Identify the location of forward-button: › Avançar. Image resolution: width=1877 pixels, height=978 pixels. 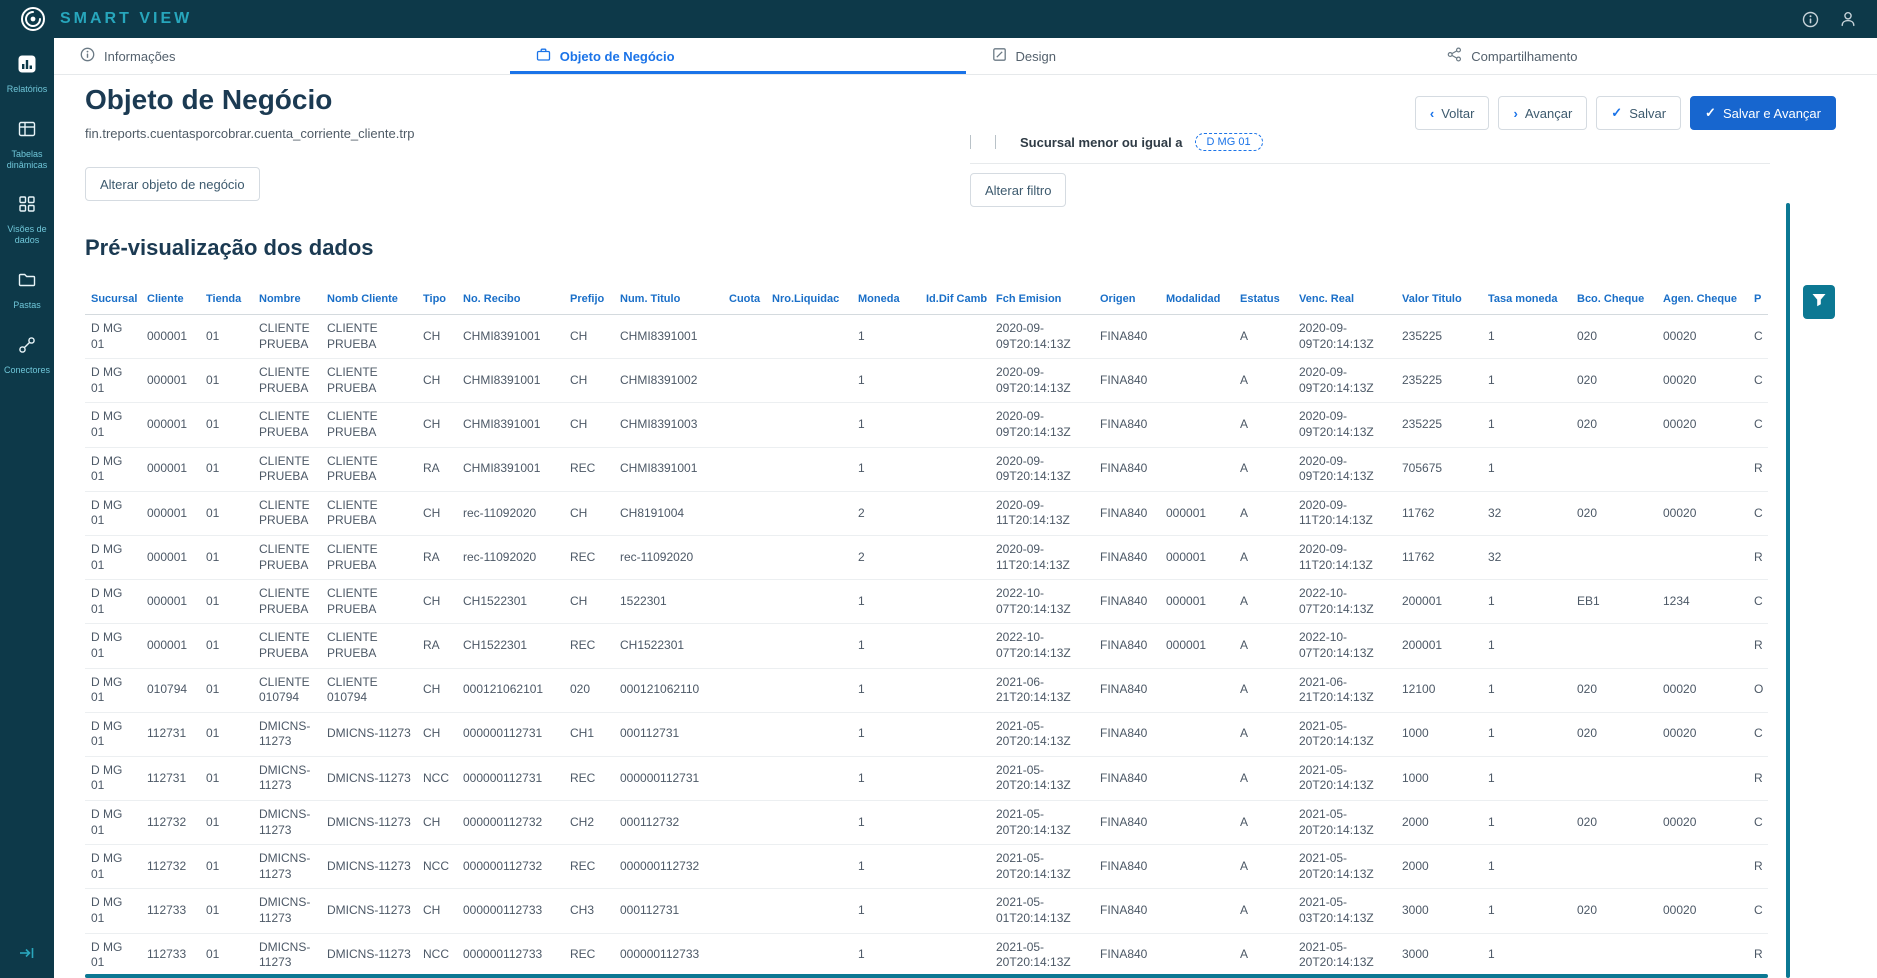
(1543, 113).